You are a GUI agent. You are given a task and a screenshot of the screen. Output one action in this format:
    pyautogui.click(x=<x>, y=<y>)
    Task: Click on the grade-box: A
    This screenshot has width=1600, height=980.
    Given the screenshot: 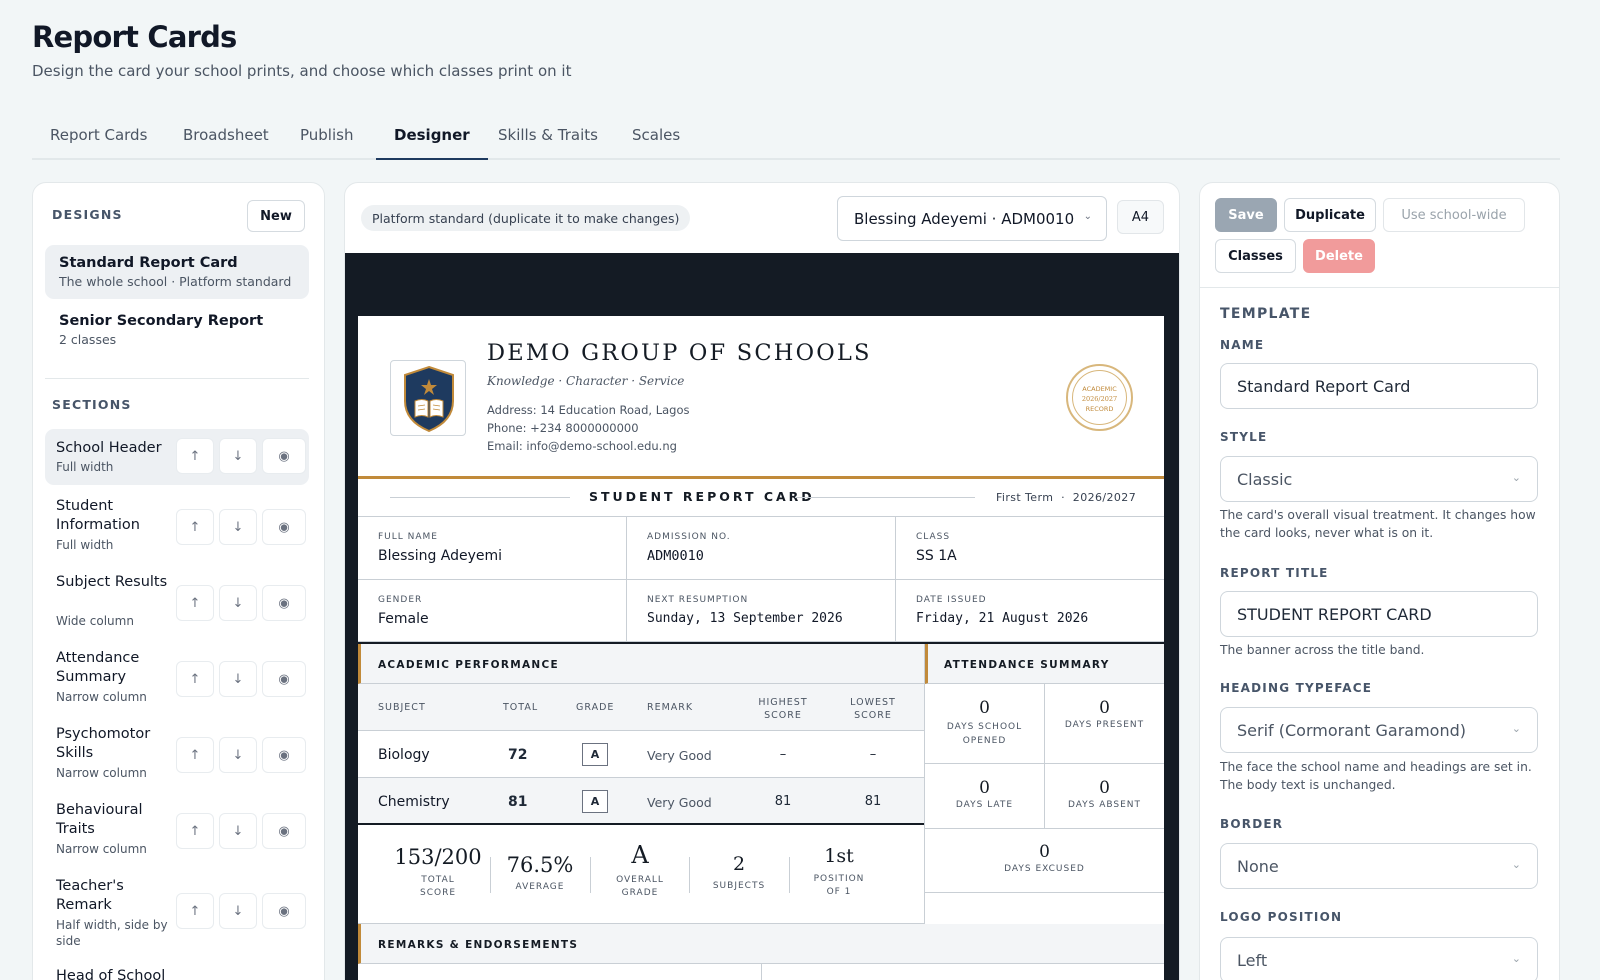 What is the action you would take?
    pyautogui.click(x=595, y=801)
    